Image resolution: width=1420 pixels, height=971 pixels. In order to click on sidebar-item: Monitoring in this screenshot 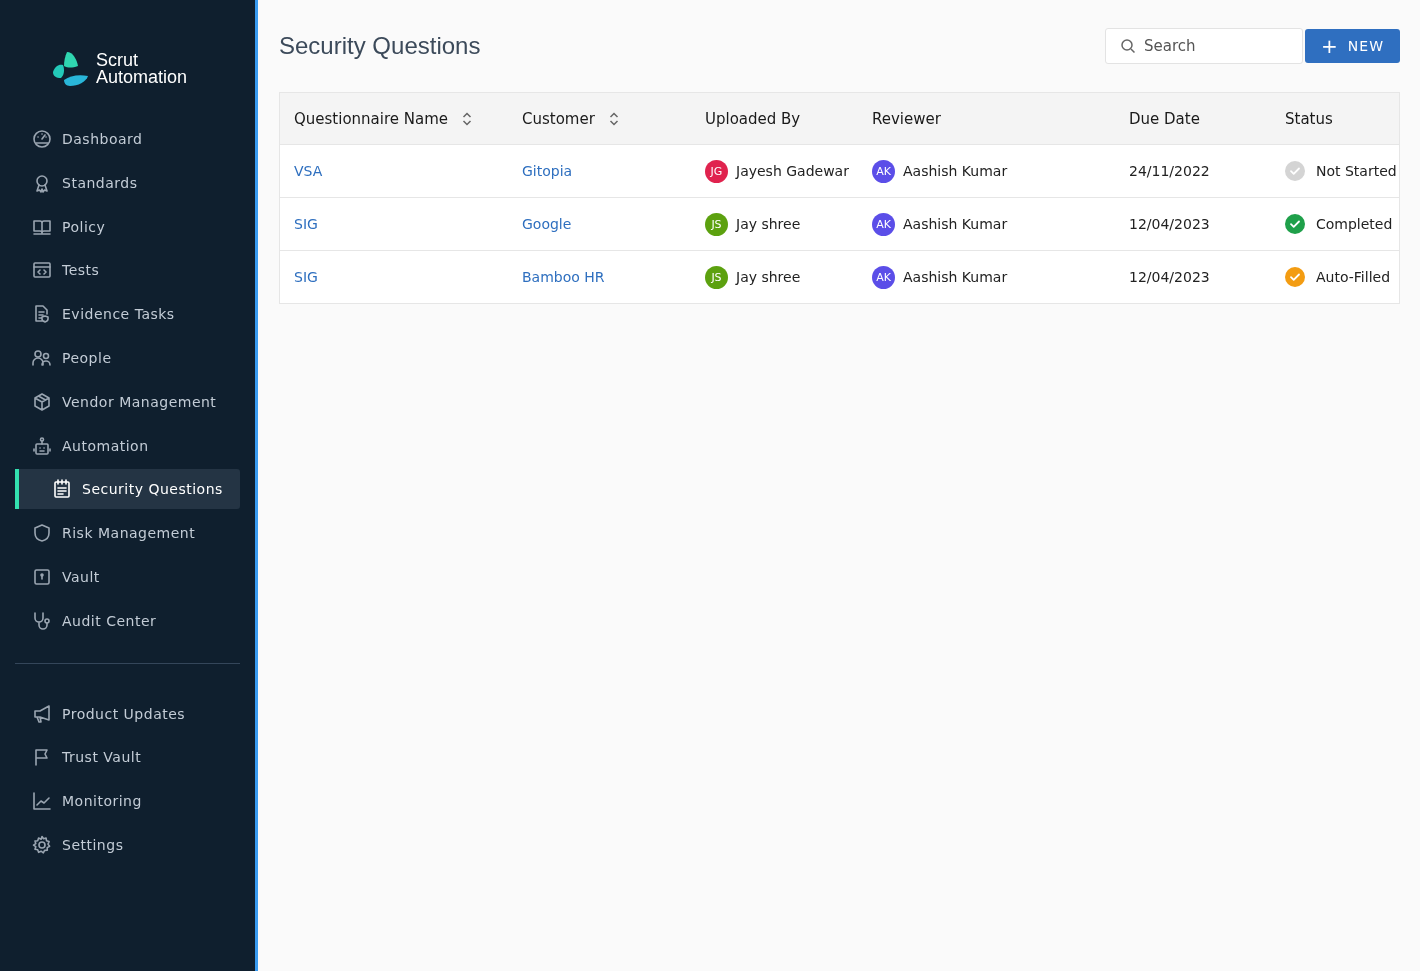, I will do `click(127, 801)`.